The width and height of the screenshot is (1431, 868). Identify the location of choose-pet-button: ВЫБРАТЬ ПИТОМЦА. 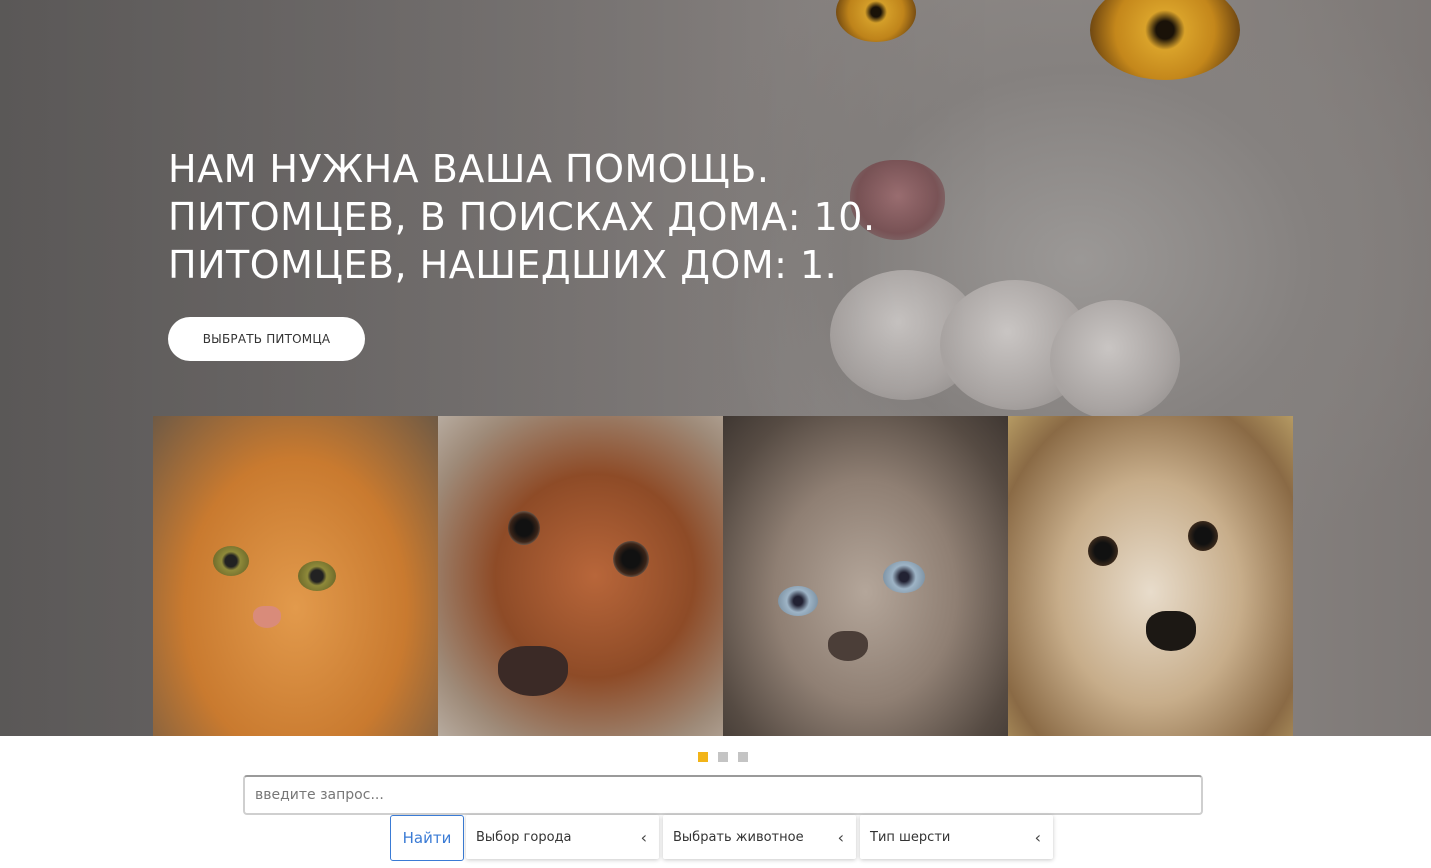
(266, 339).